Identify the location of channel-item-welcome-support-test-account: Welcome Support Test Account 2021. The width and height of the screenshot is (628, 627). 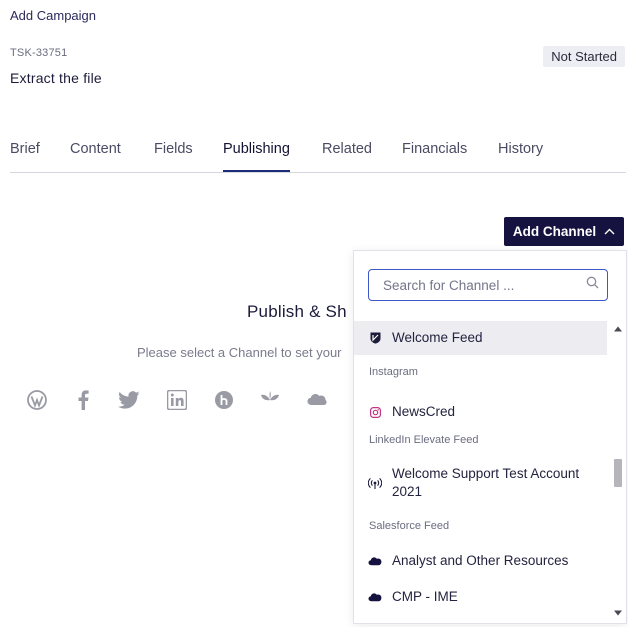
(480, 483).